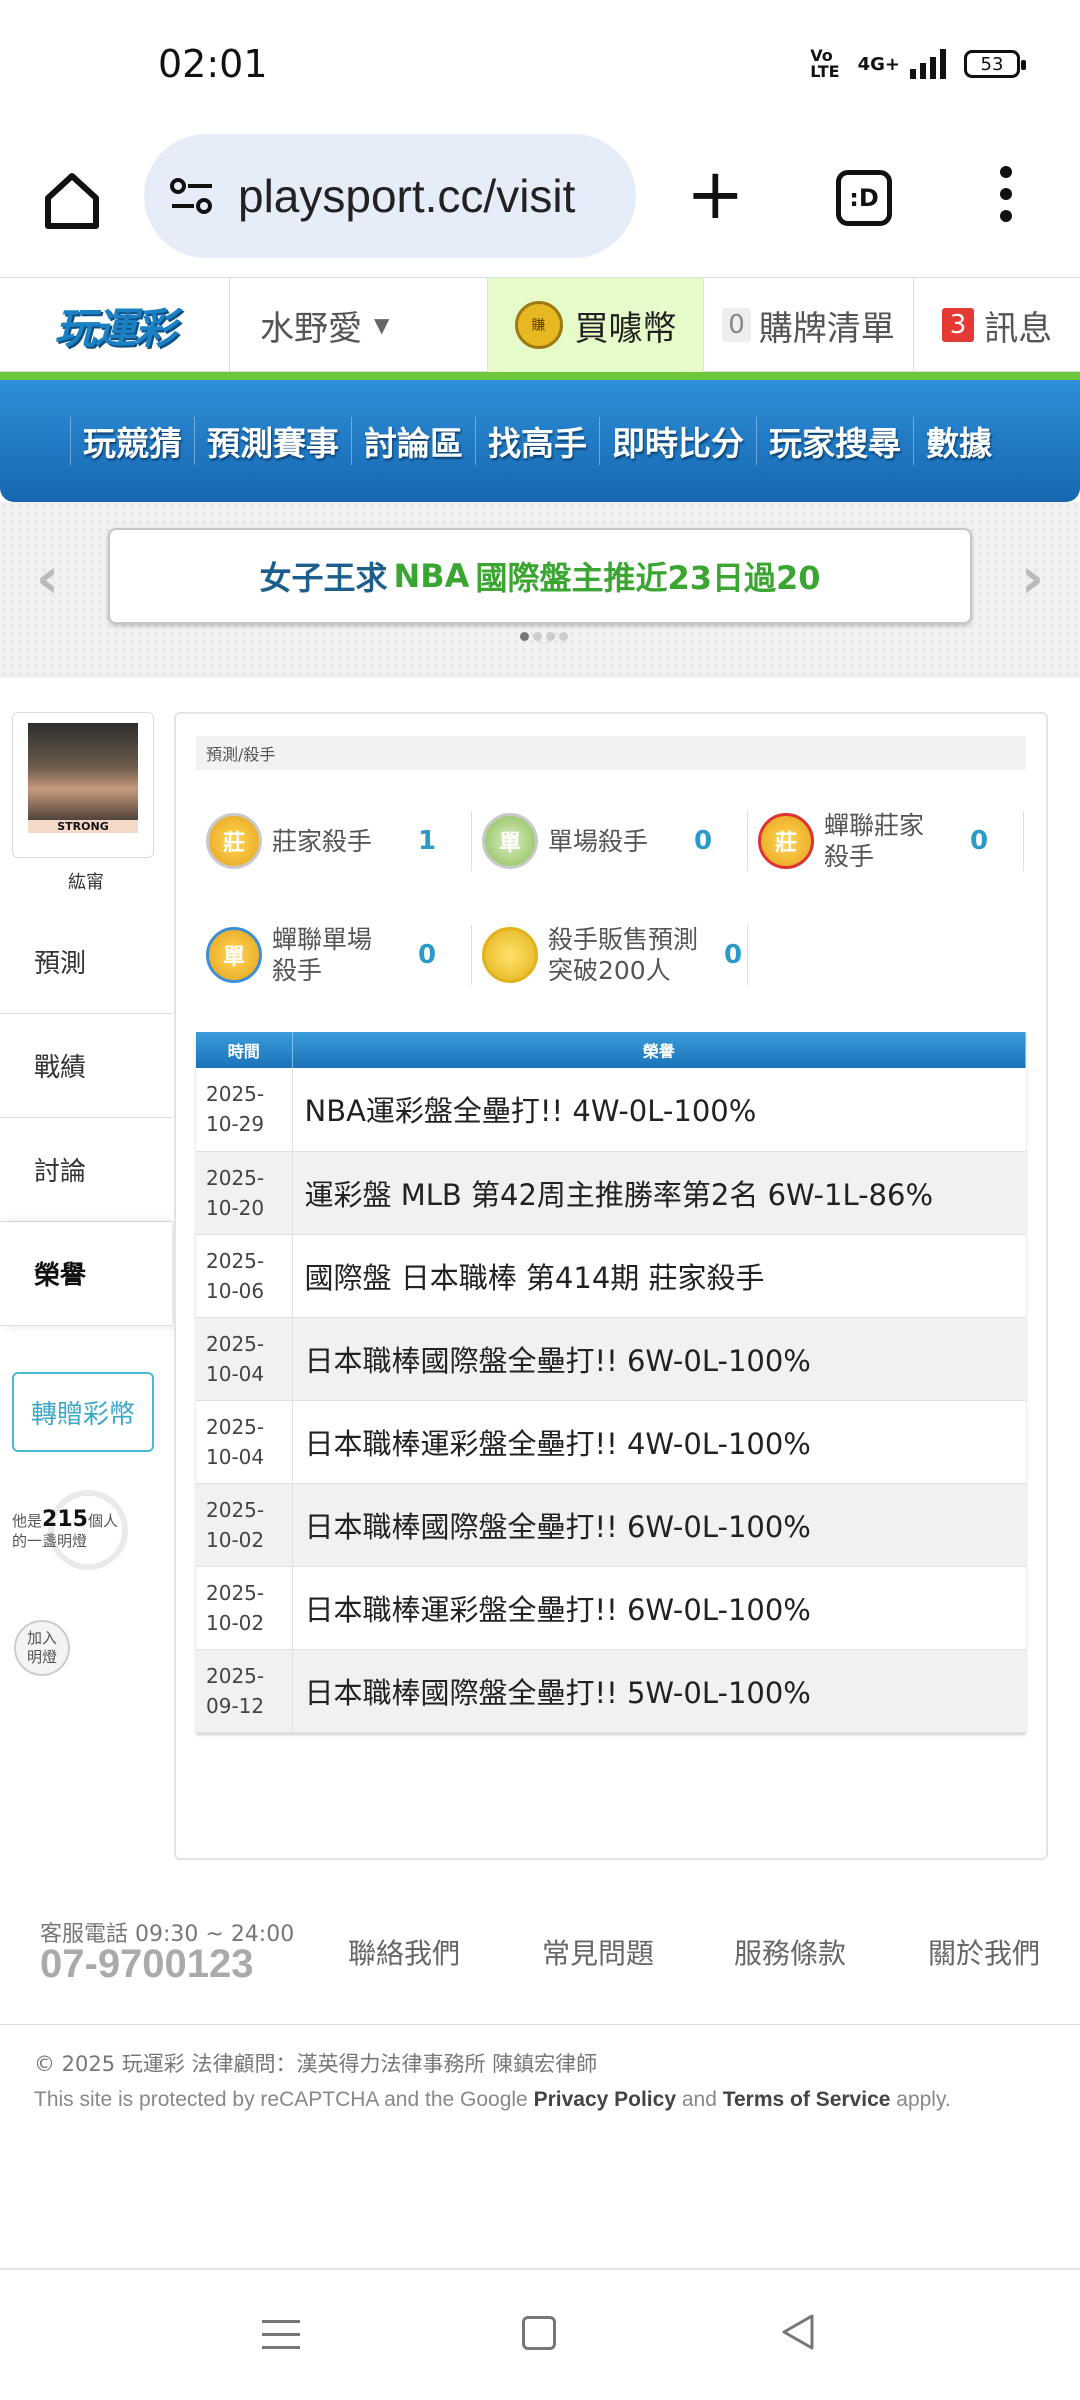 The width and height of the screenshot is (1080, 2400). I want to click on username: 紘甯, so click(86, 882).